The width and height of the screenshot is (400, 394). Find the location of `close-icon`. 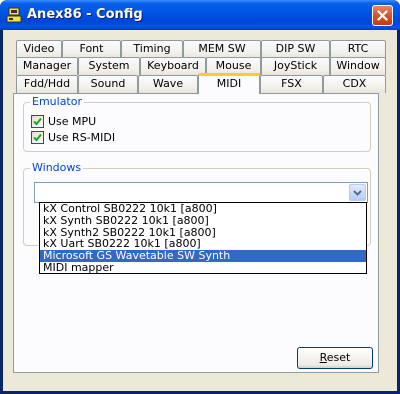

close-icon is located at coordinates (382, 15).